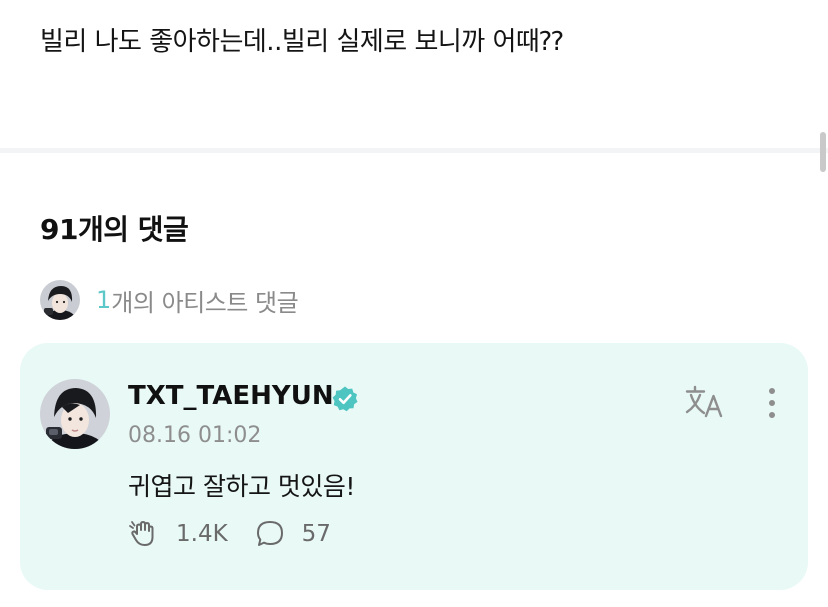 Image resolution: width=828 pixels, height=607 pixels. What do you see at coordinates (241, 486) in the screenshot?
I see `comment-text: 귀엽고 잘하고 멋있음!` at bounding box center [241, 486].